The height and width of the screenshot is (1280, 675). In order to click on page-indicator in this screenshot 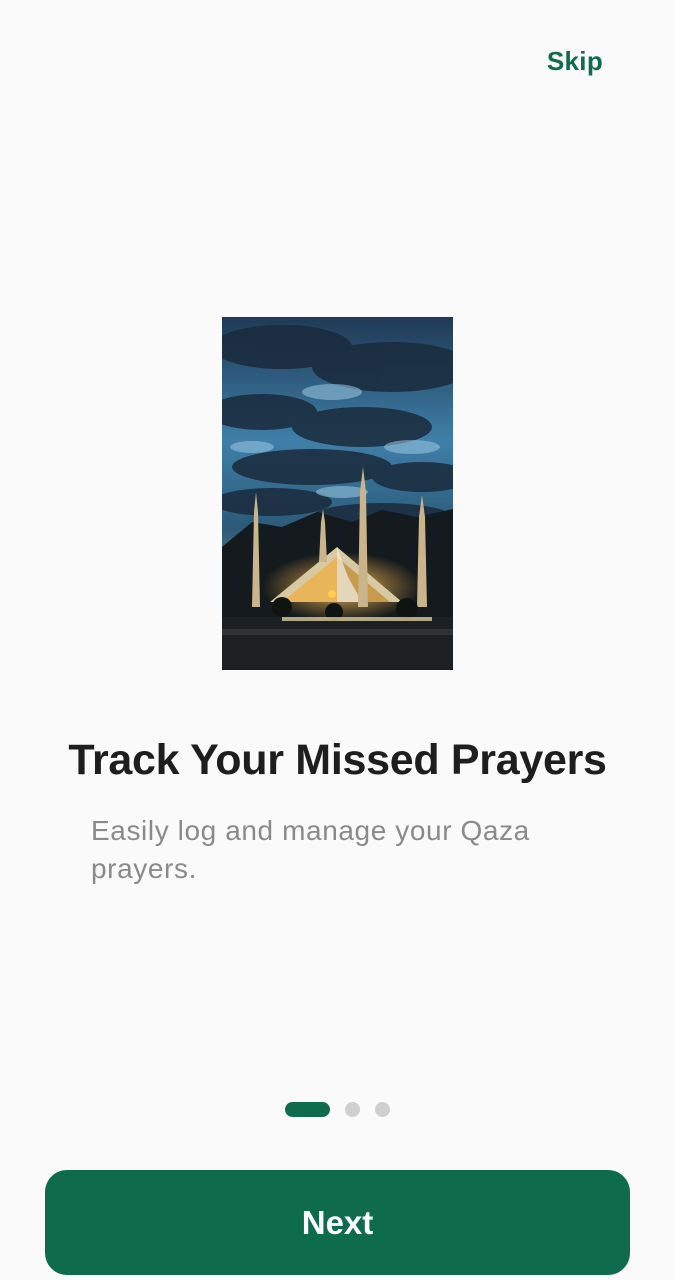, I will do `click(337, 1109)`.